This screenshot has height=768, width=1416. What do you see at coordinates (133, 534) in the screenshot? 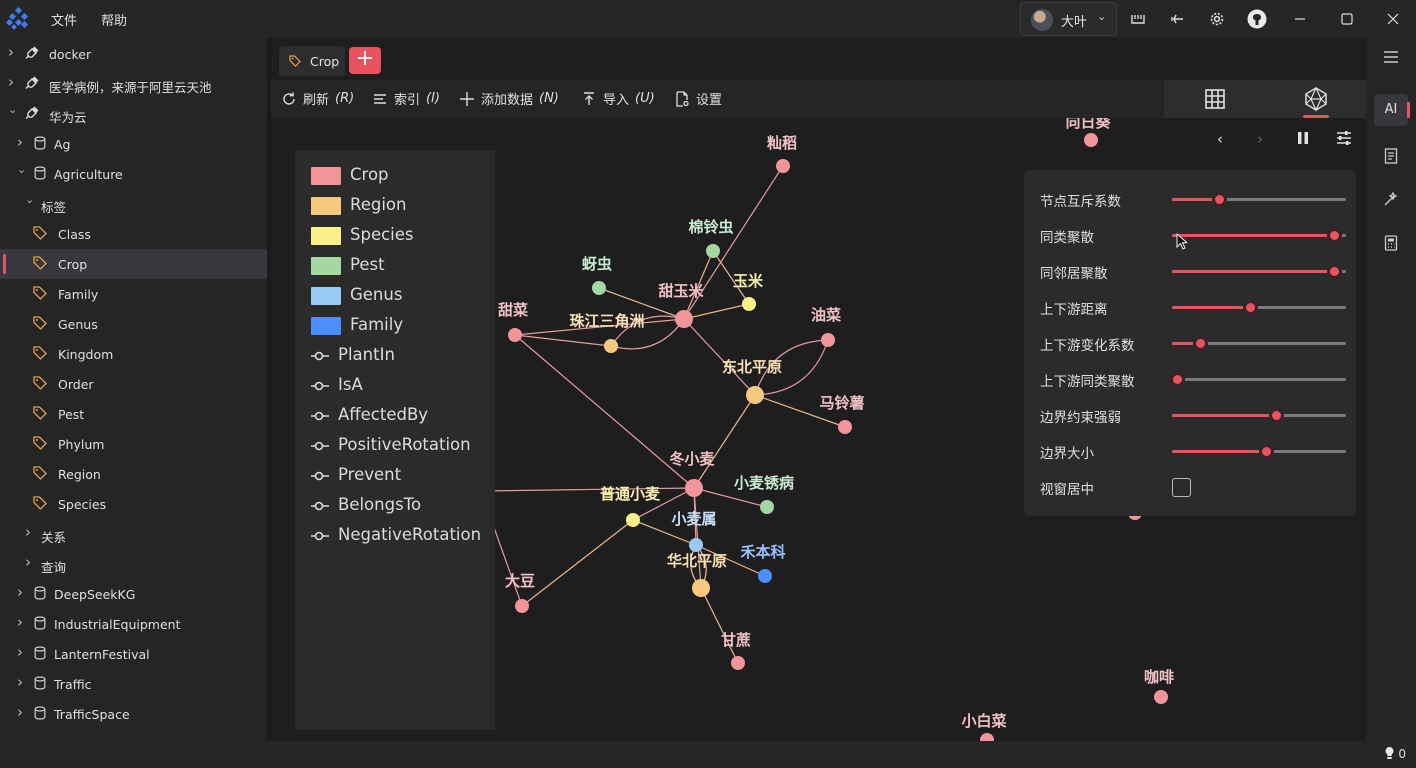
I see `tree-item-group: › 关系` at bounding box center [133, 534].